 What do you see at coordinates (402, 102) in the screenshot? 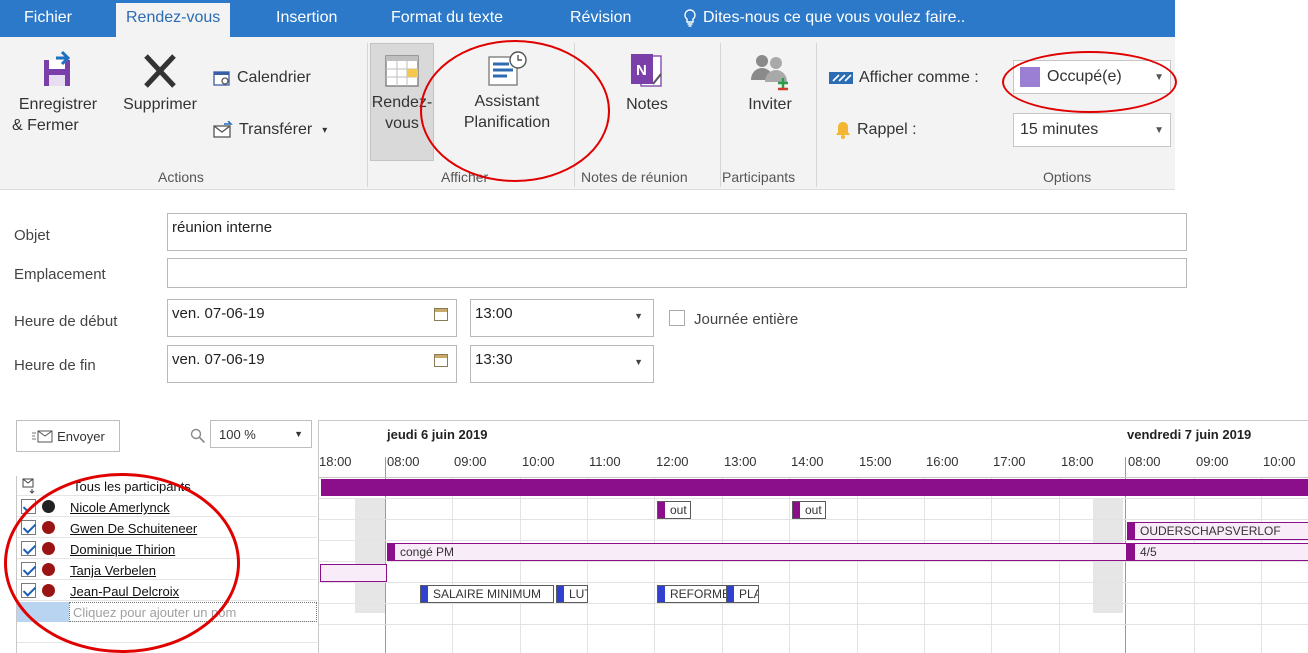
I see `appointment-view-button: Rendez- vous` at bounding box center [402, 102].